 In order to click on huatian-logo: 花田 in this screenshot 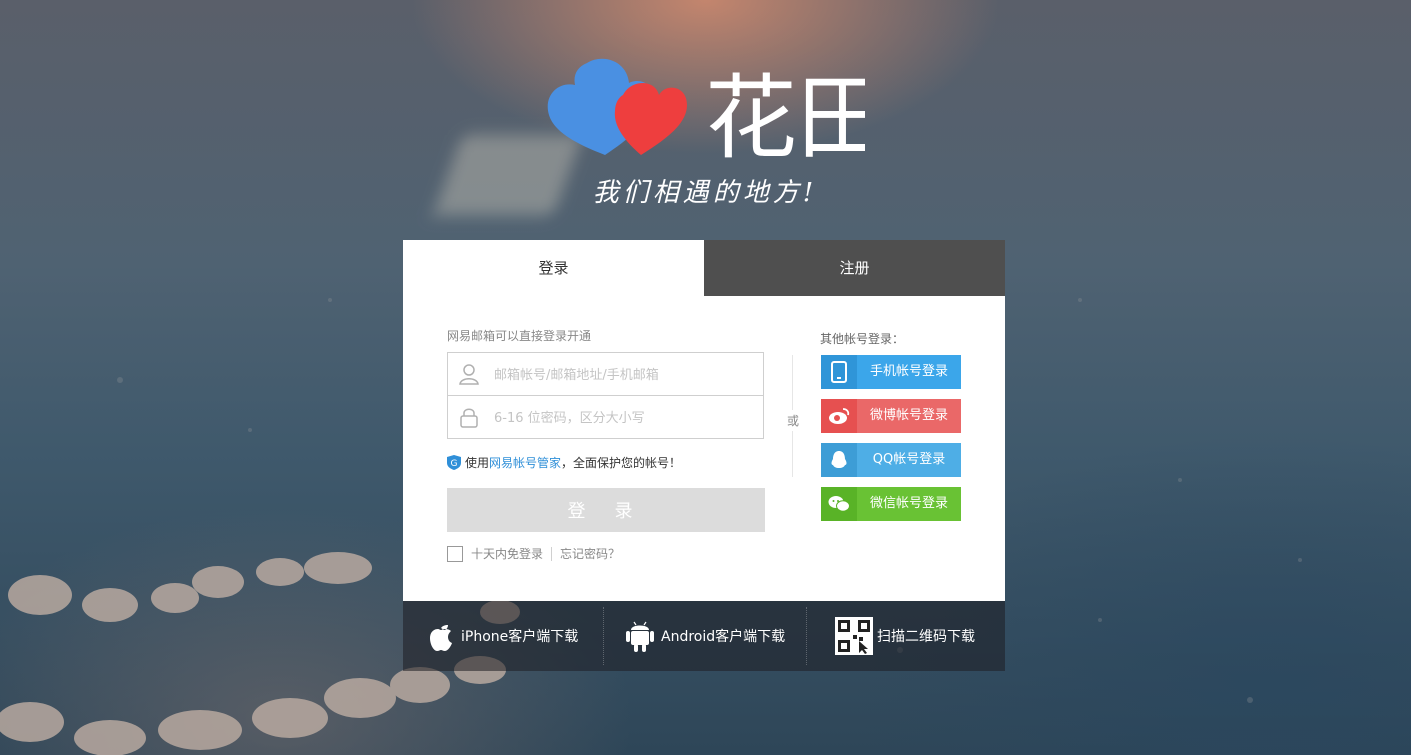, I will do `click(706, 111)`.